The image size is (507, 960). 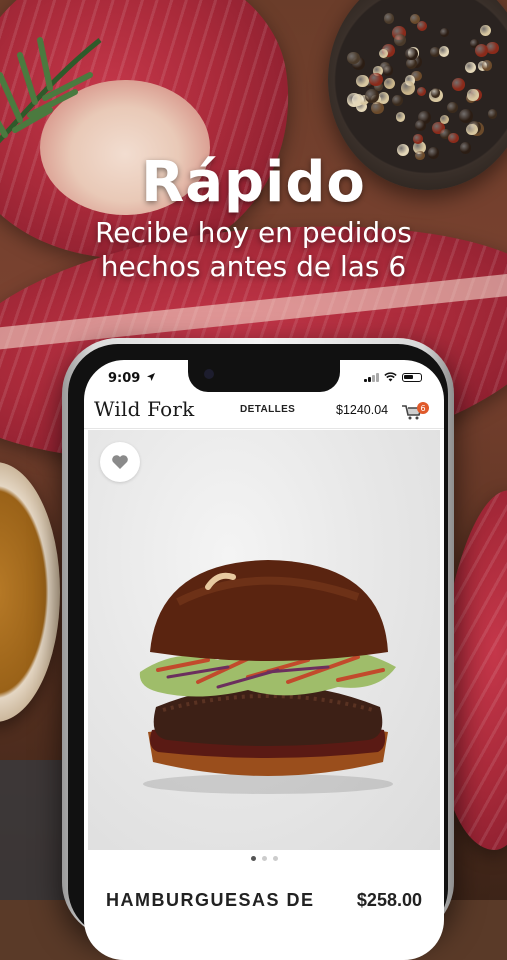 I want to click on cart-total: $1240.04, so click(x=362, y=410).